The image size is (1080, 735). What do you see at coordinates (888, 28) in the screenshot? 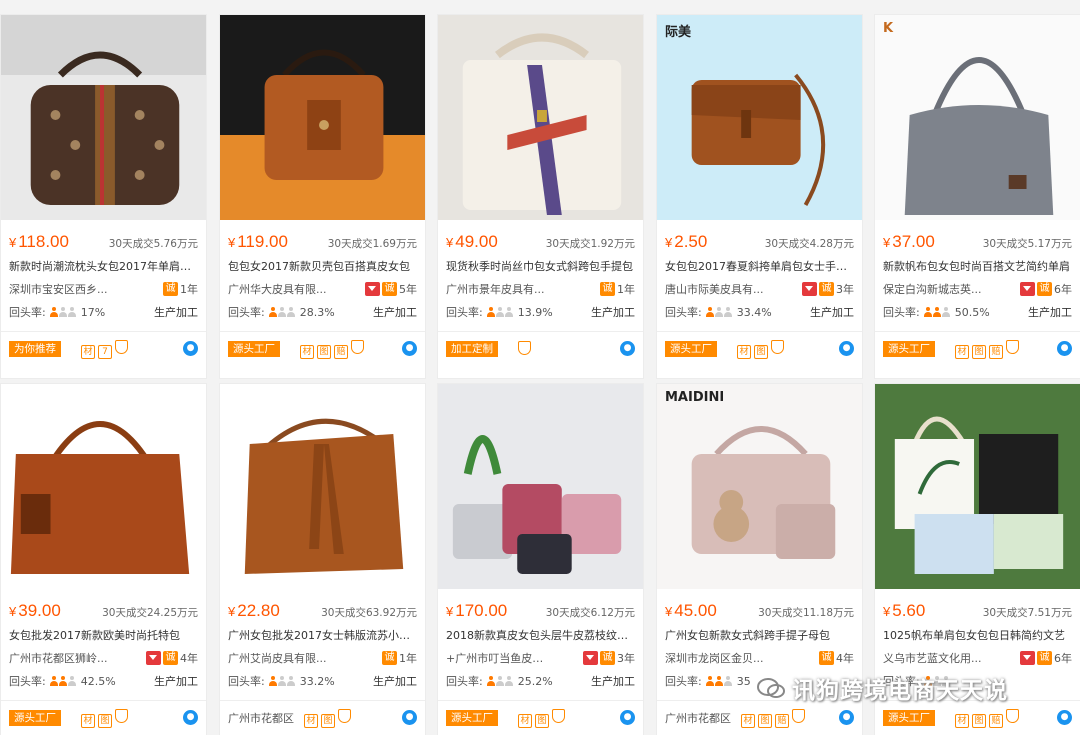
I see `brand-logo: K` at bounding box center [888, 28].